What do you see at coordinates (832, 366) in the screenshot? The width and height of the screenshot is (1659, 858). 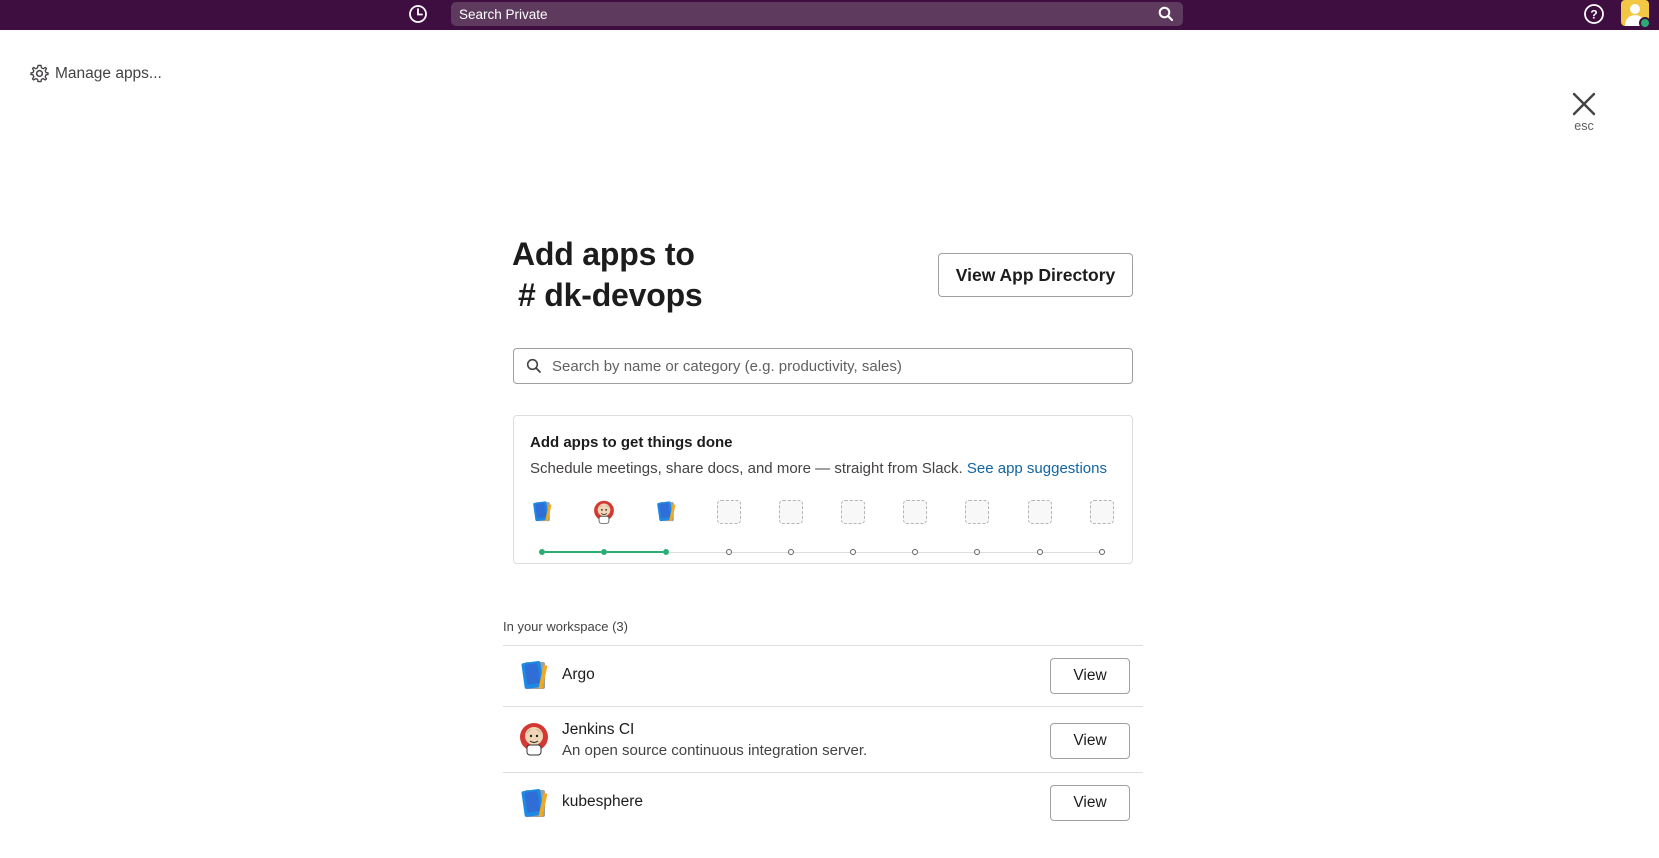 I see `app-search-input` at bounding box center [832, 366].